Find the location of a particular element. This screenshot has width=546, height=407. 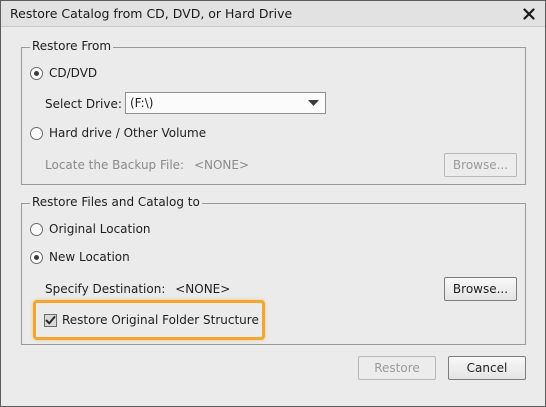

folder-structure-checkbox-option: Restore Original Folder Structure is located at coordinates (151, 320).